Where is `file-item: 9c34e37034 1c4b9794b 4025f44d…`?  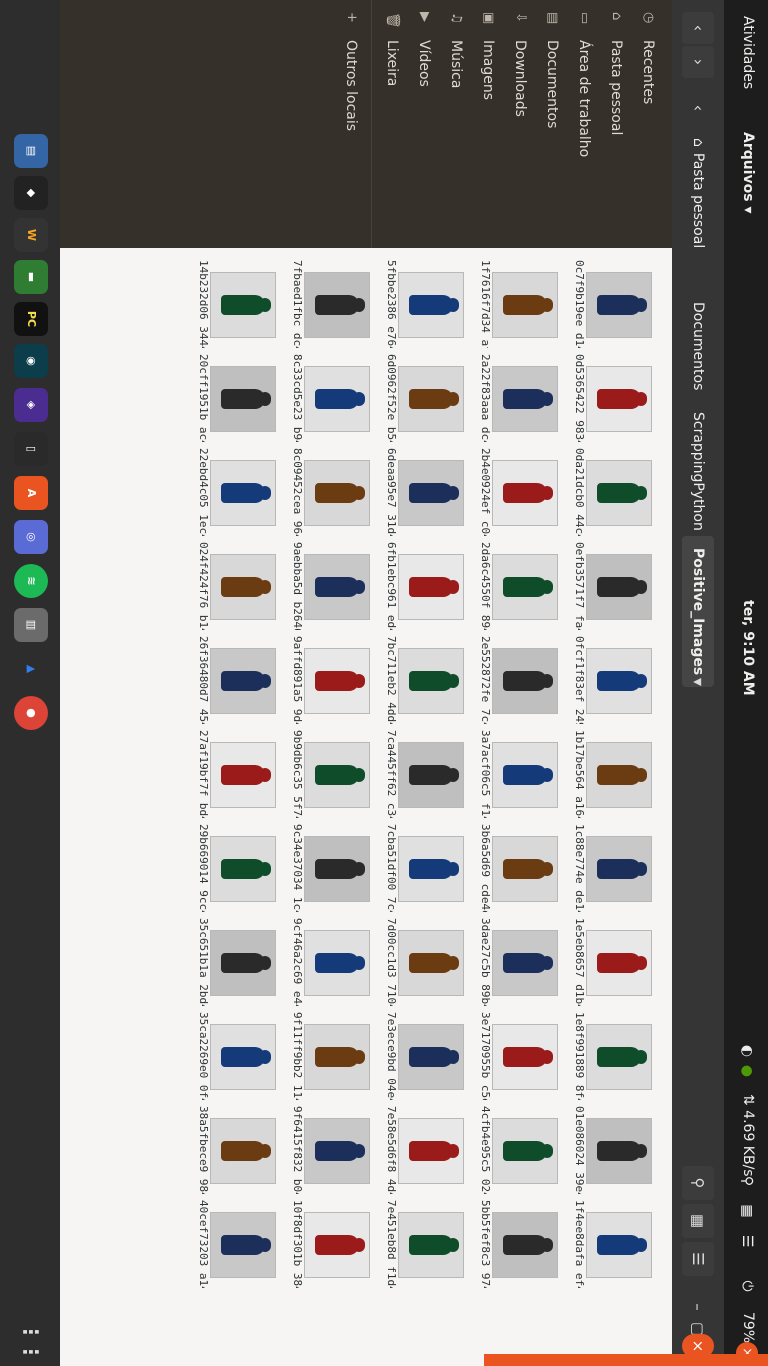 file-item: 9c34e37034 1c4b9794b 4025f44d… is located at coordinates (328, 868).